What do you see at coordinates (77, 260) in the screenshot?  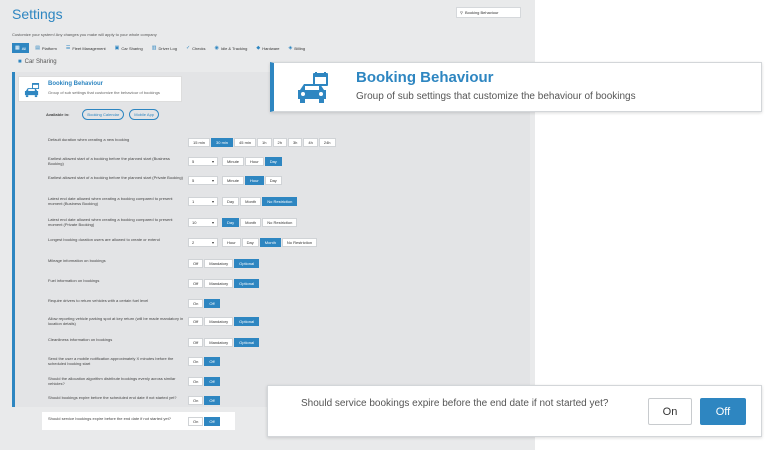 I see `setting-label: Mileage information on bookings` at bounding box center [77, 260].